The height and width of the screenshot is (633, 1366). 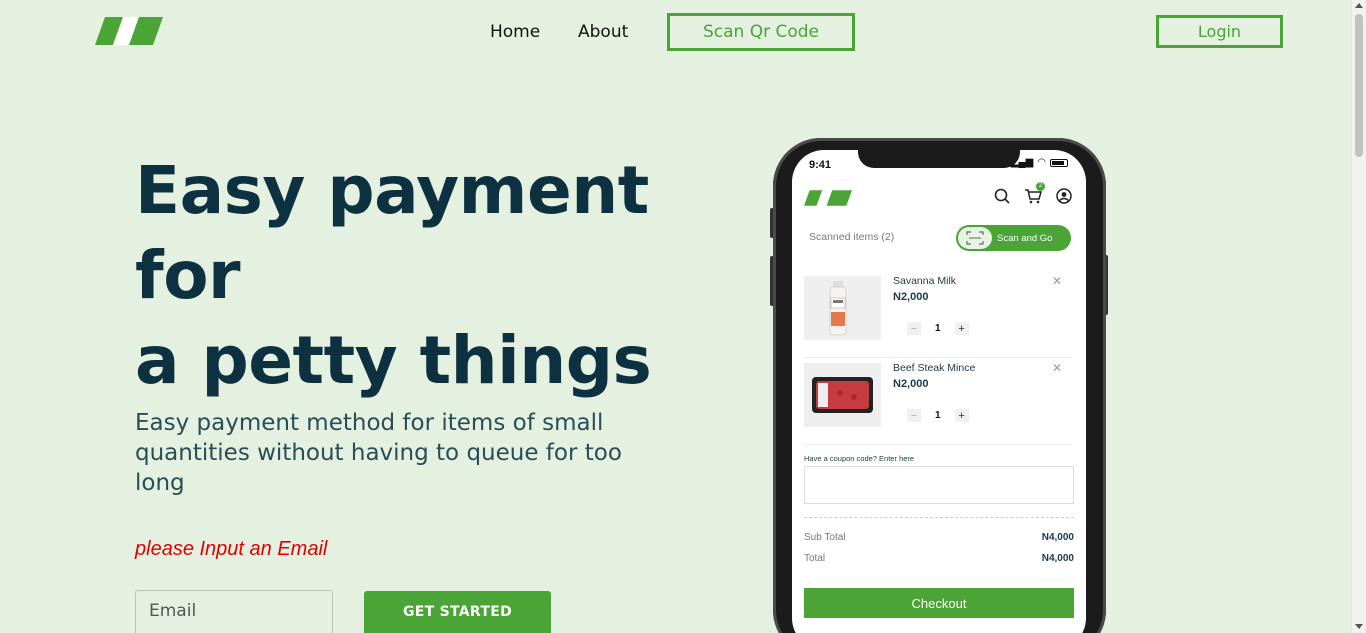 What do you see at coordinates (939, 517) in the screenshot?
I see `divider` at bounding box center [939, 517].